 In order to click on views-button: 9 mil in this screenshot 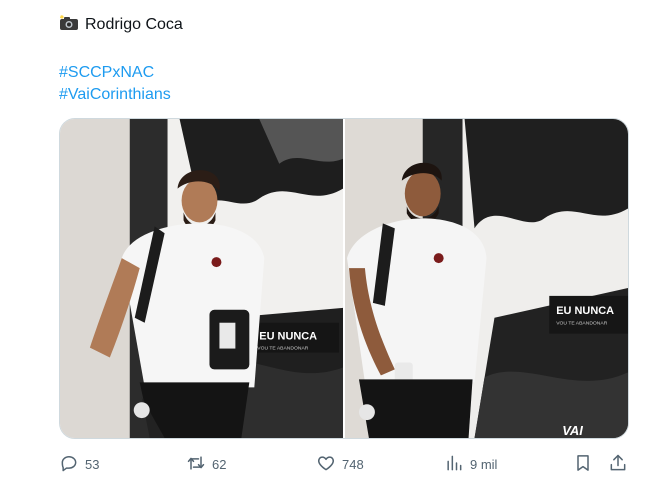, I will do `click(470, 464)`.